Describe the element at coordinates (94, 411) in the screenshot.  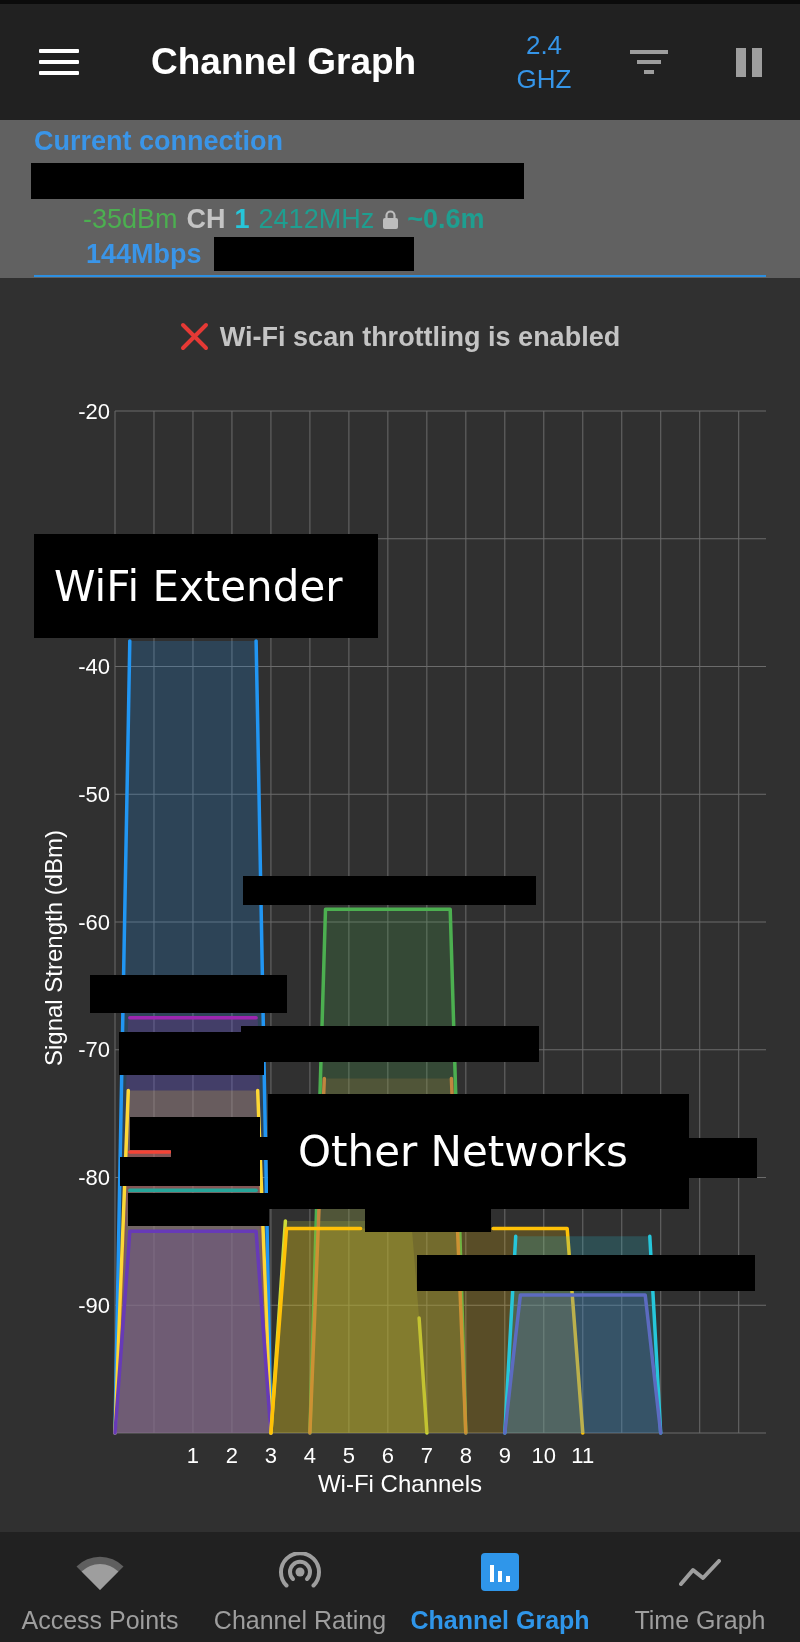
I see `y-tick-label: -20` at that location.